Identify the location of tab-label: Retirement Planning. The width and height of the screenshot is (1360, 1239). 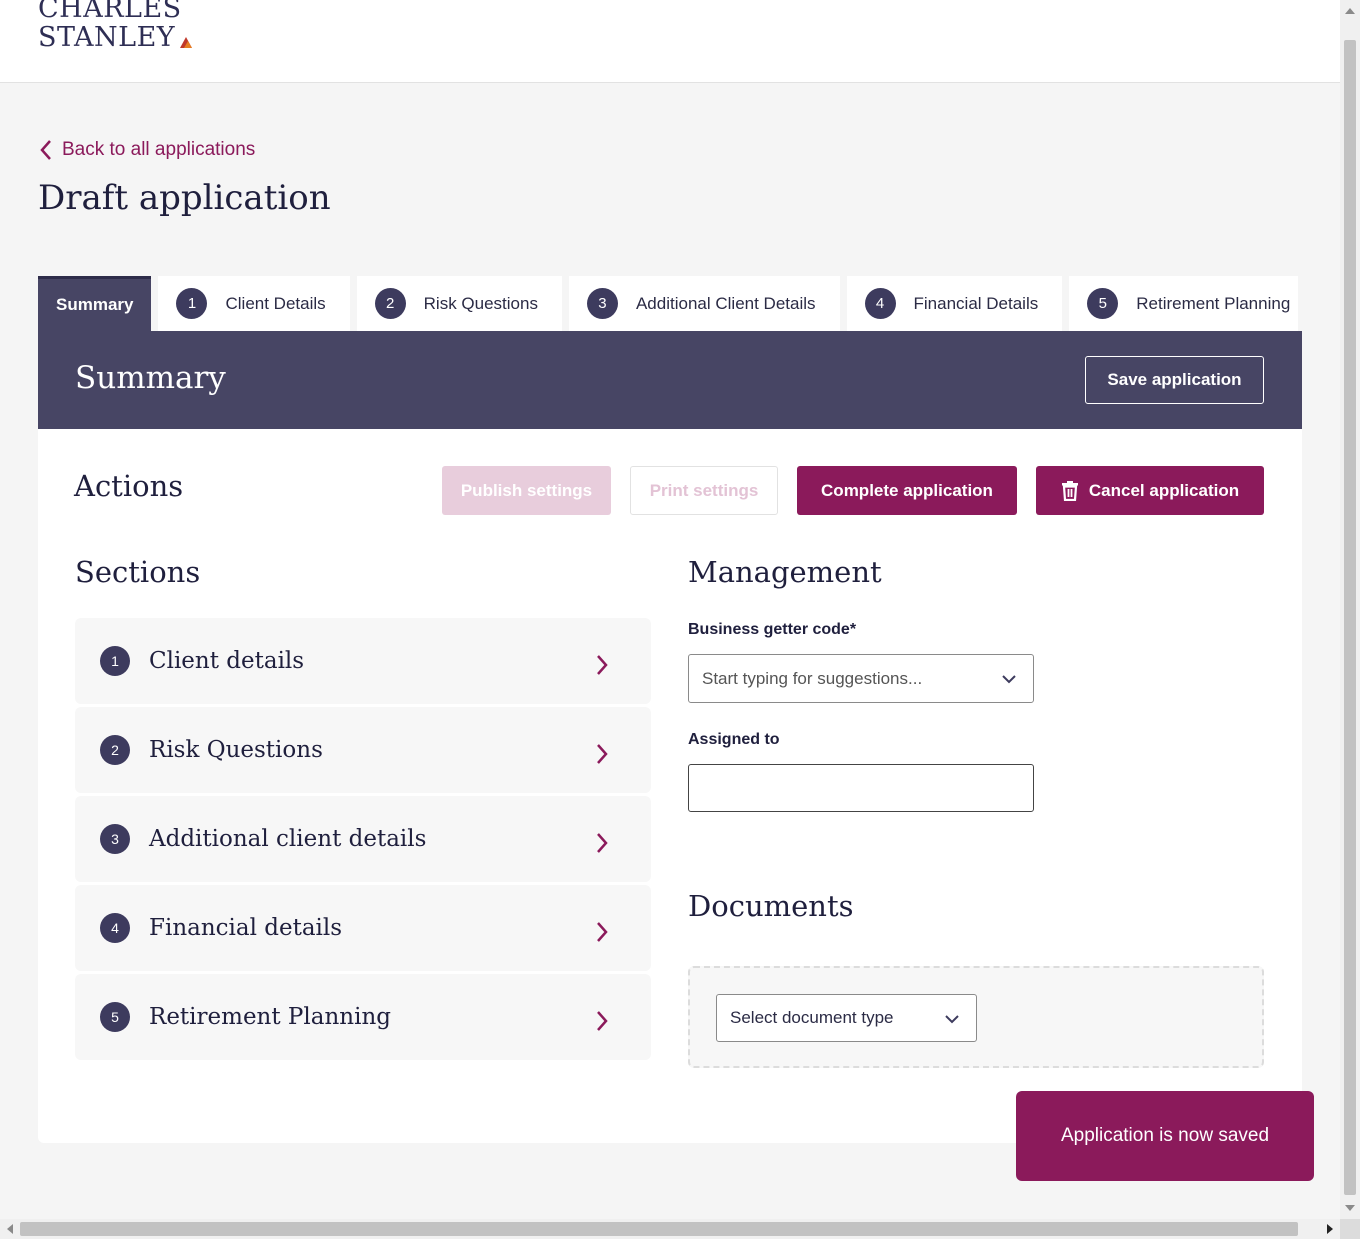
(1213, 303).